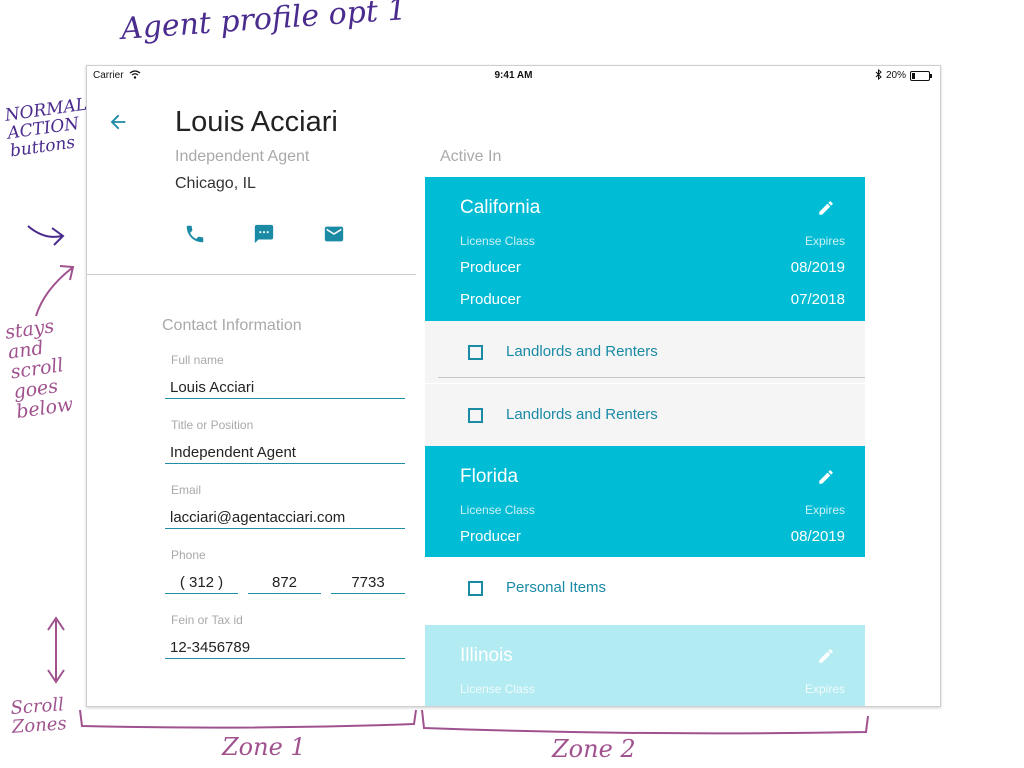 Image resolution: width=1024 pixels, height=768 pixels. Describe the element at coordinates (334, 234) in the screenshot. I see `email-icon` at that location.